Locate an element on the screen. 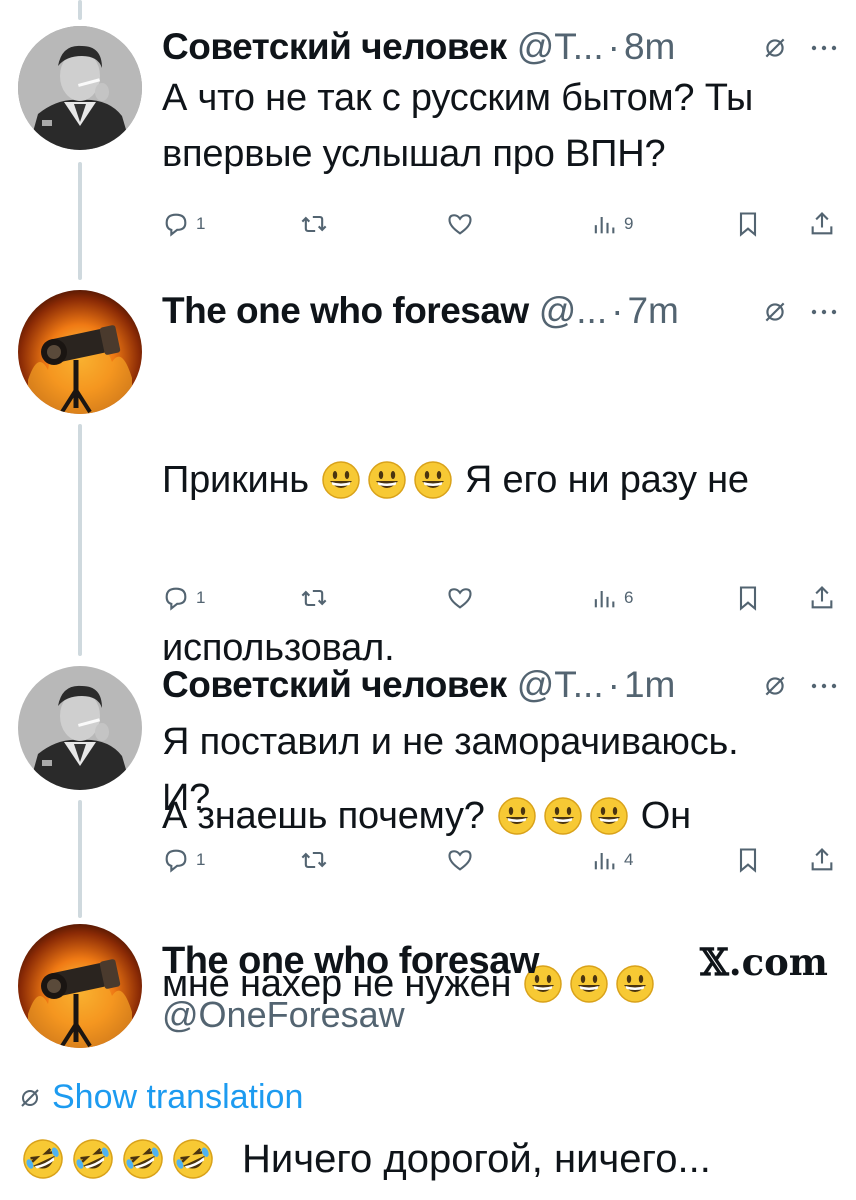  views-count: 6 is located at coordinates (629, 597).